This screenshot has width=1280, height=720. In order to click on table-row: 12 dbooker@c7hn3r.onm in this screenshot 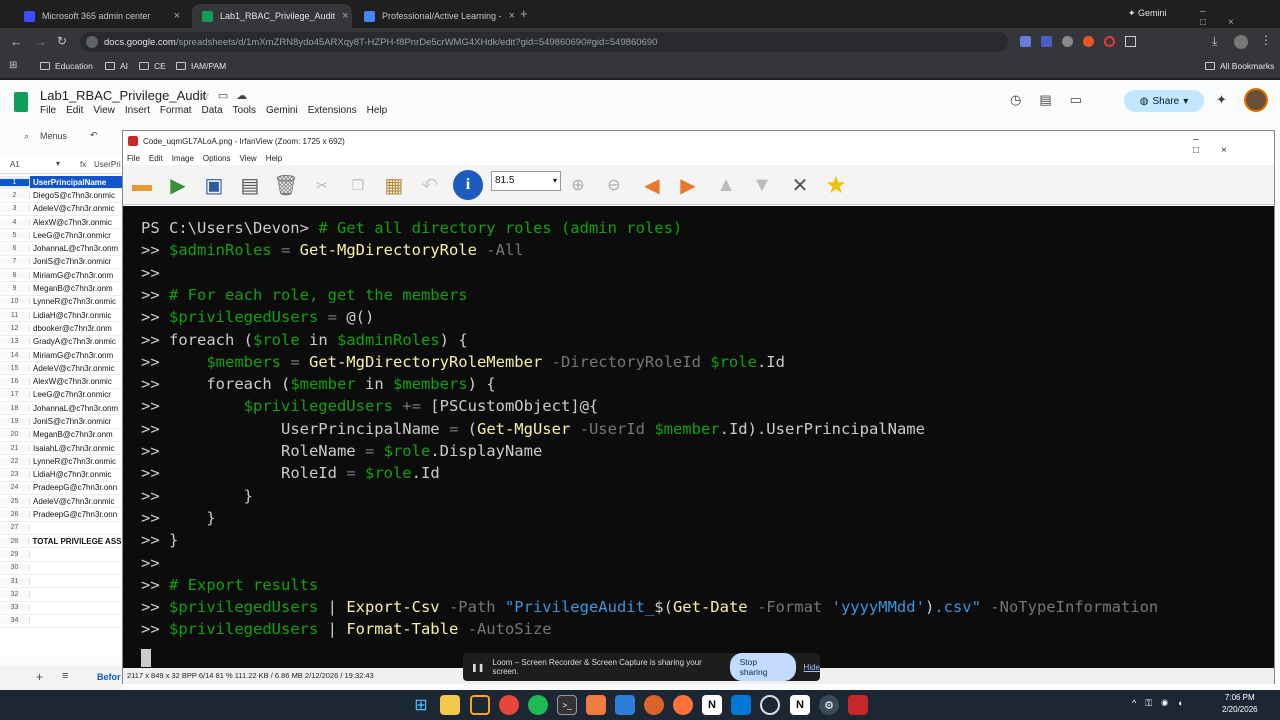, I will do `click(61, 329)`.